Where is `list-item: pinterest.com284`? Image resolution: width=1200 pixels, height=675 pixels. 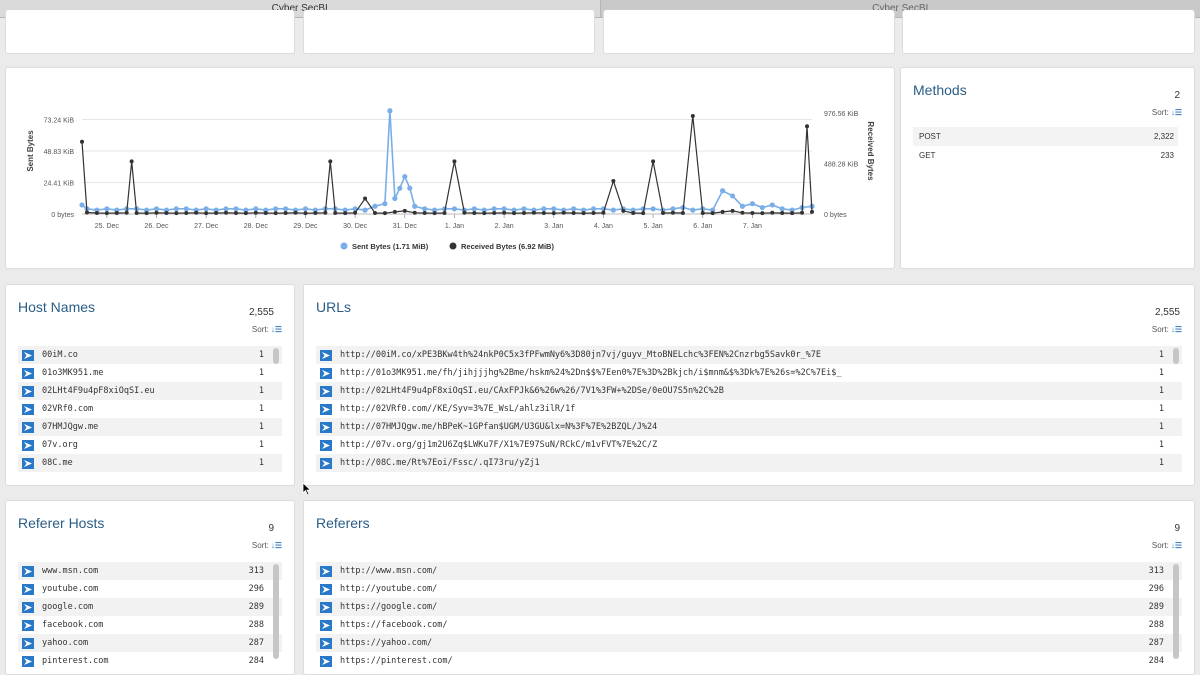
list-item: pinterest.com284 is located at coordinates (150, 661).